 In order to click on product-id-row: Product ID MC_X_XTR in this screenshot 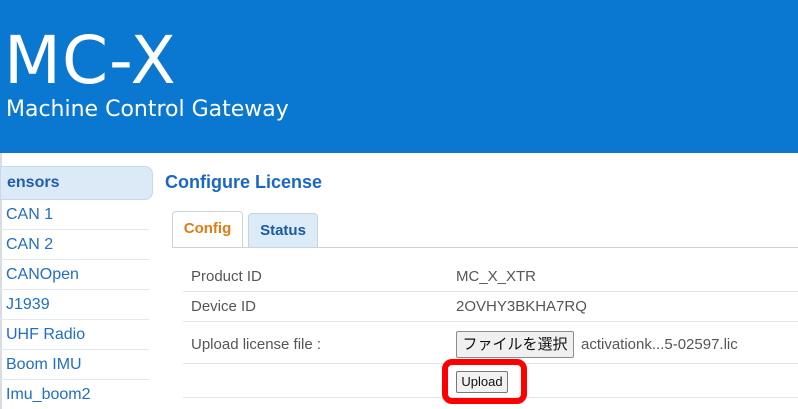, I will do `click(490, 277)`.